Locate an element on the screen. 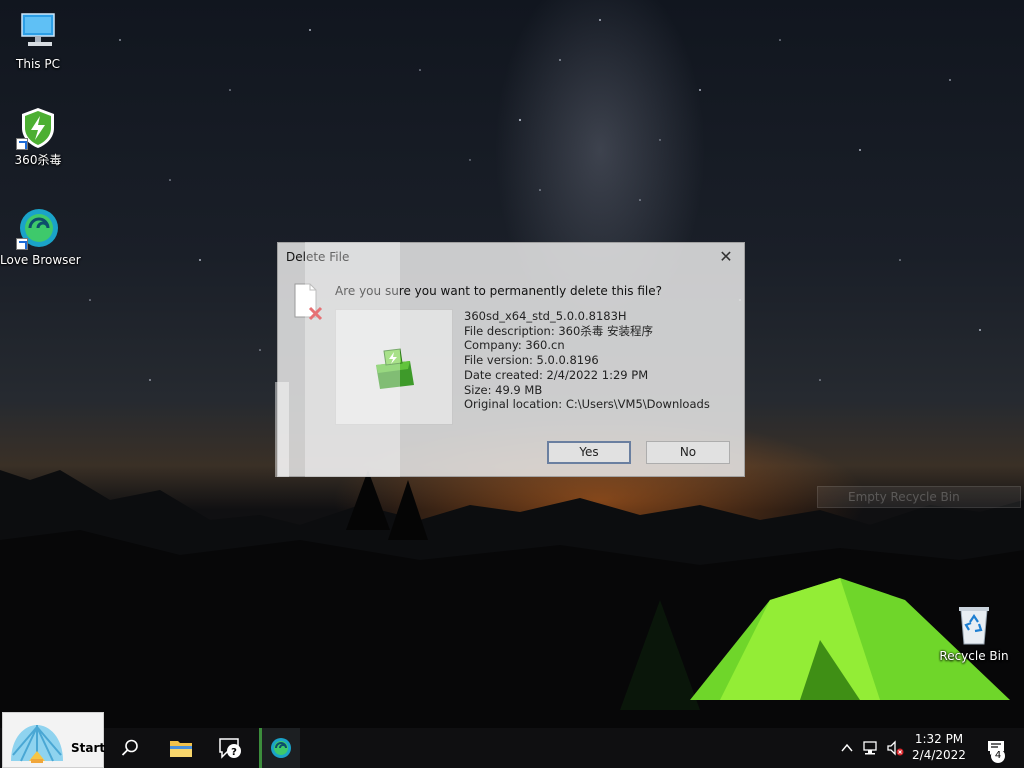 Image resolution: width=1024 pixels, height=768 pixels. file-date-created: Date created: 2/4/2022 1:29 PM is located at coordinates (556, 374).